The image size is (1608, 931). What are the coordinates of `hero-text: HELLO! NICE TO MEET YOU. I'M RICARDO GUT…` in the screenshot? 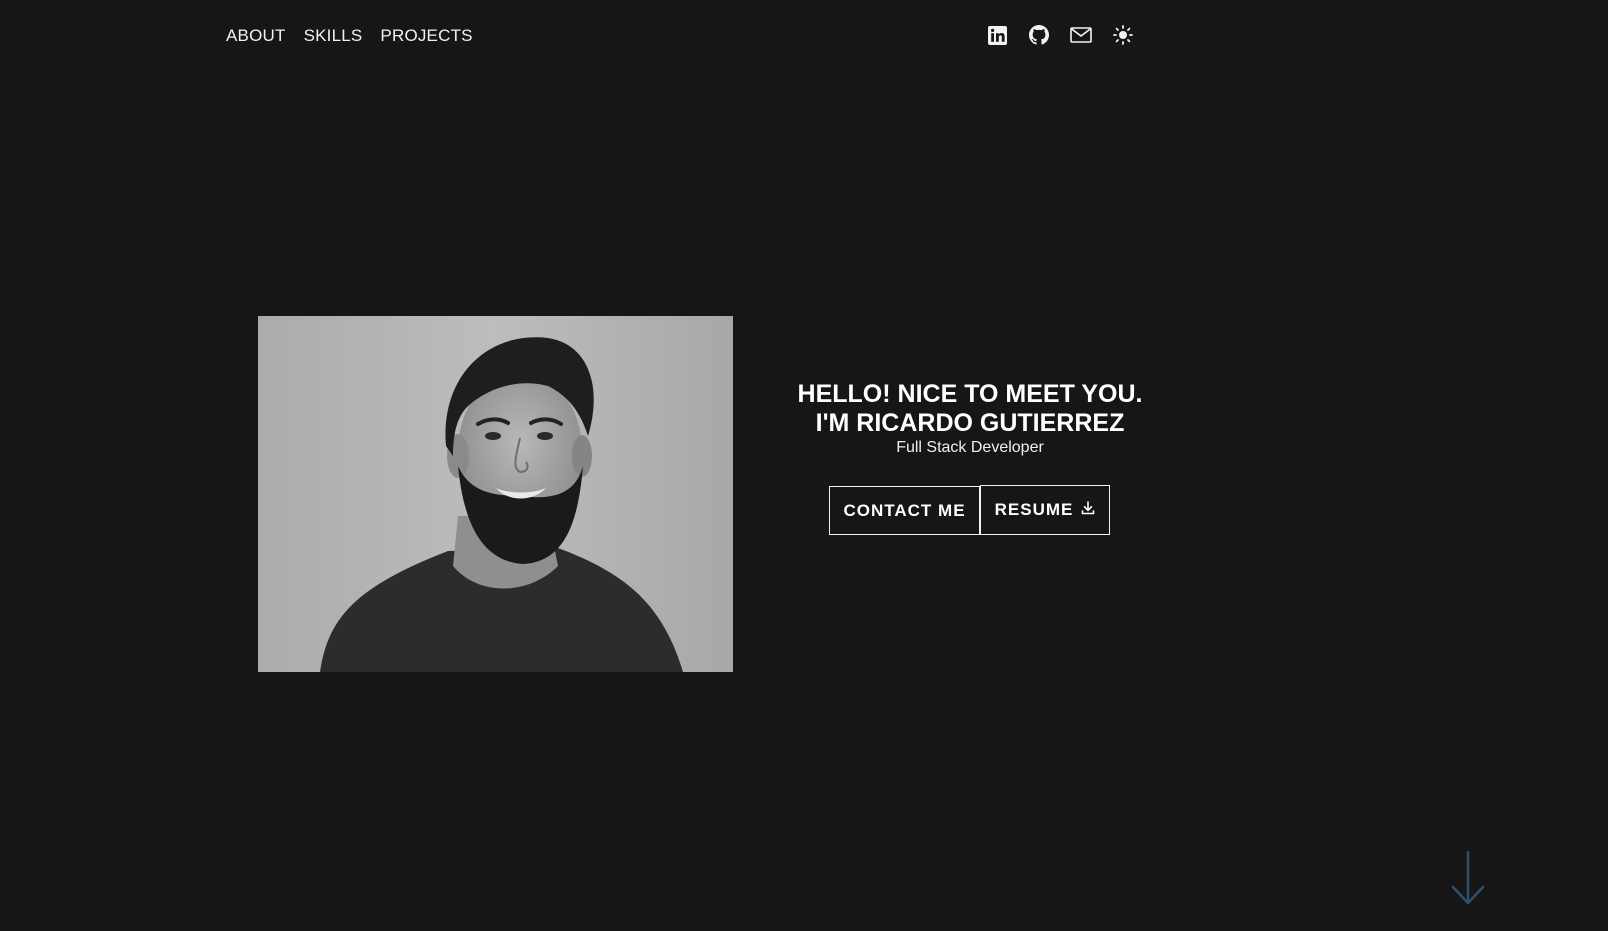 It's located at (970, 419).